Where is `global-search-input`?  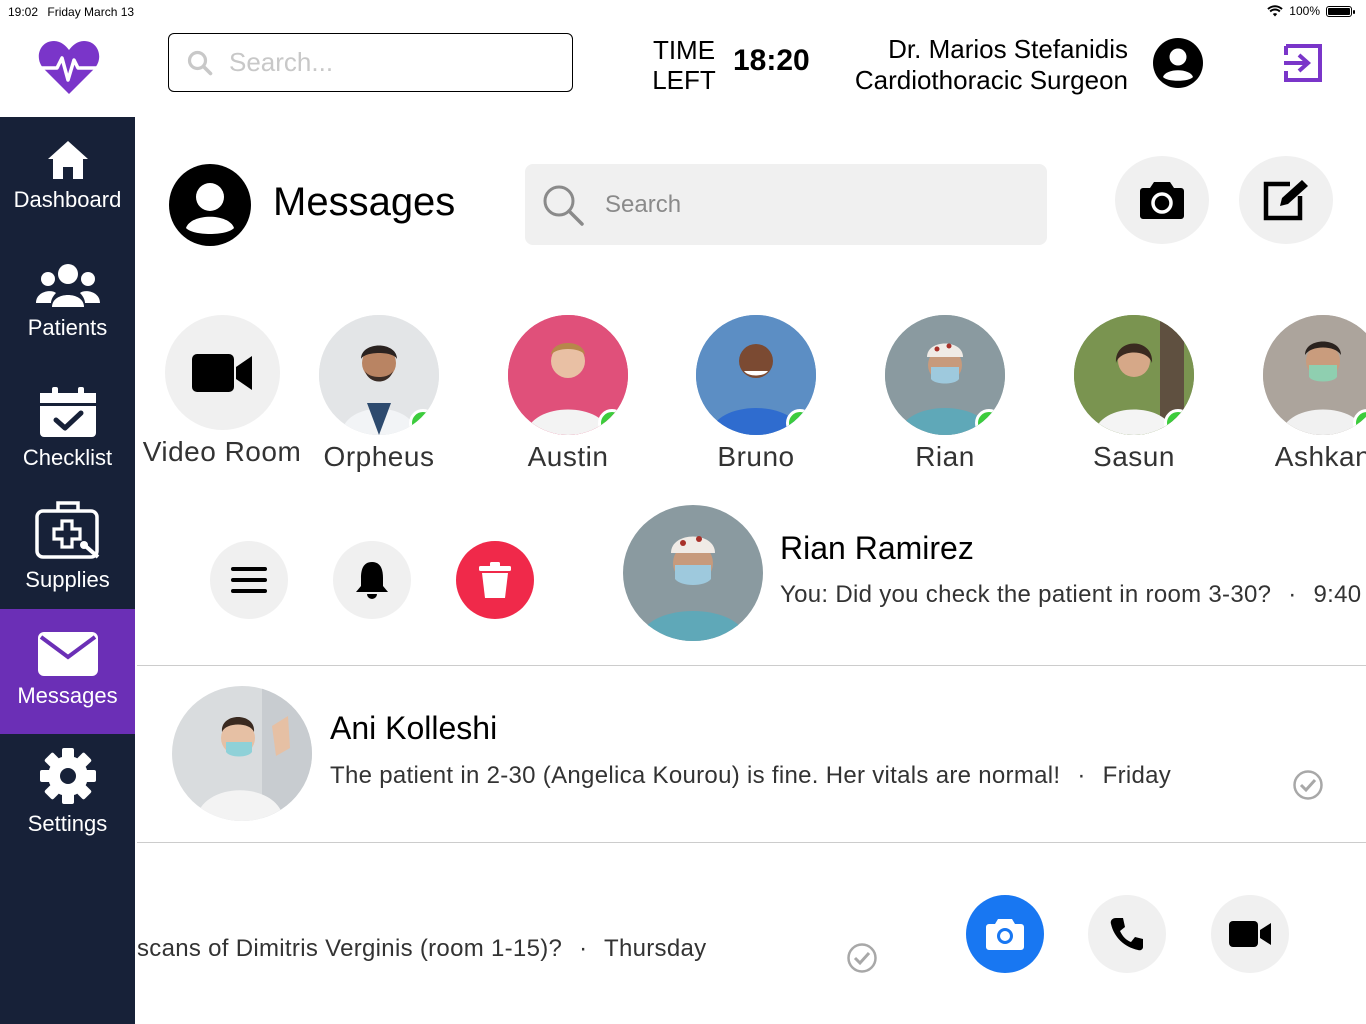 global-search-input is located at coordinates (389, 62).